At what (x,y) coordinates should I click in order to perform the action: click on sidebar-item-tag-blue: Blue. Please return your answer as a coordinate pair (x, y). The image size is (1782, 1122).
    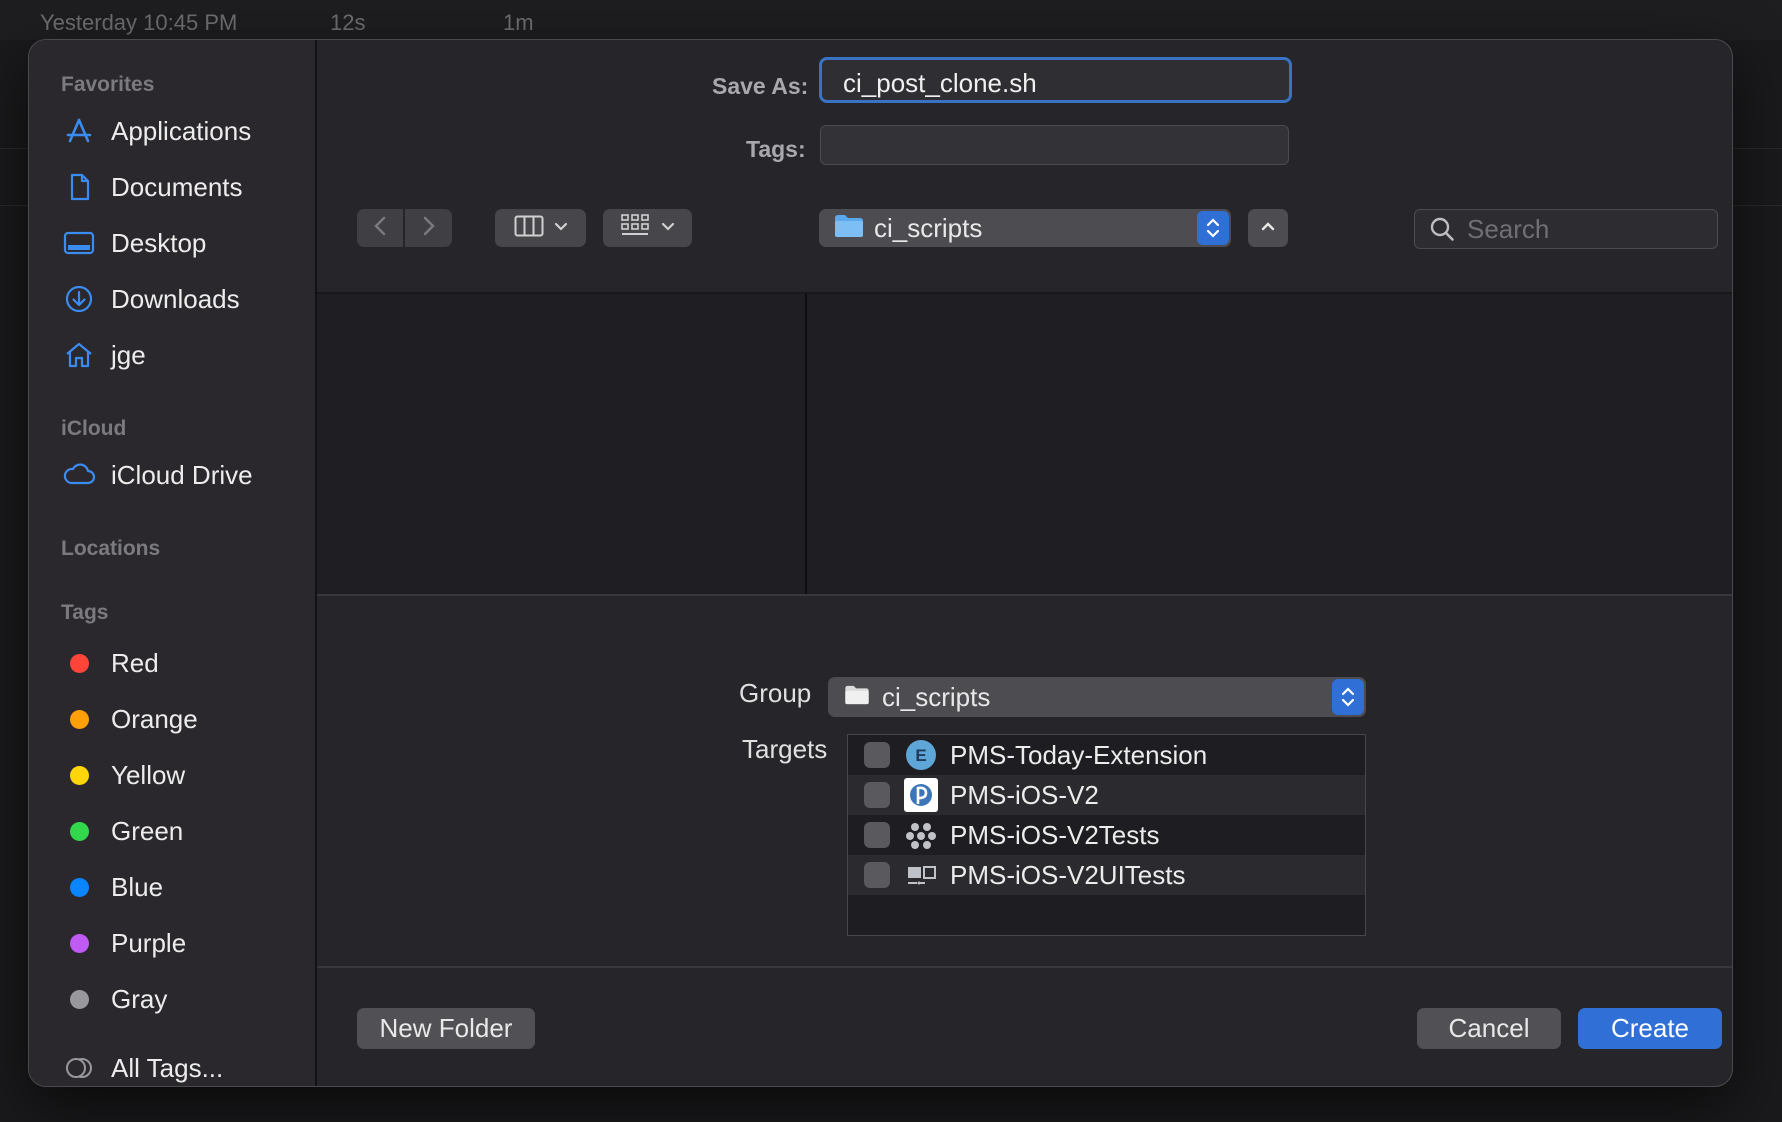
    Looking at the image, I should click on (112, 887).